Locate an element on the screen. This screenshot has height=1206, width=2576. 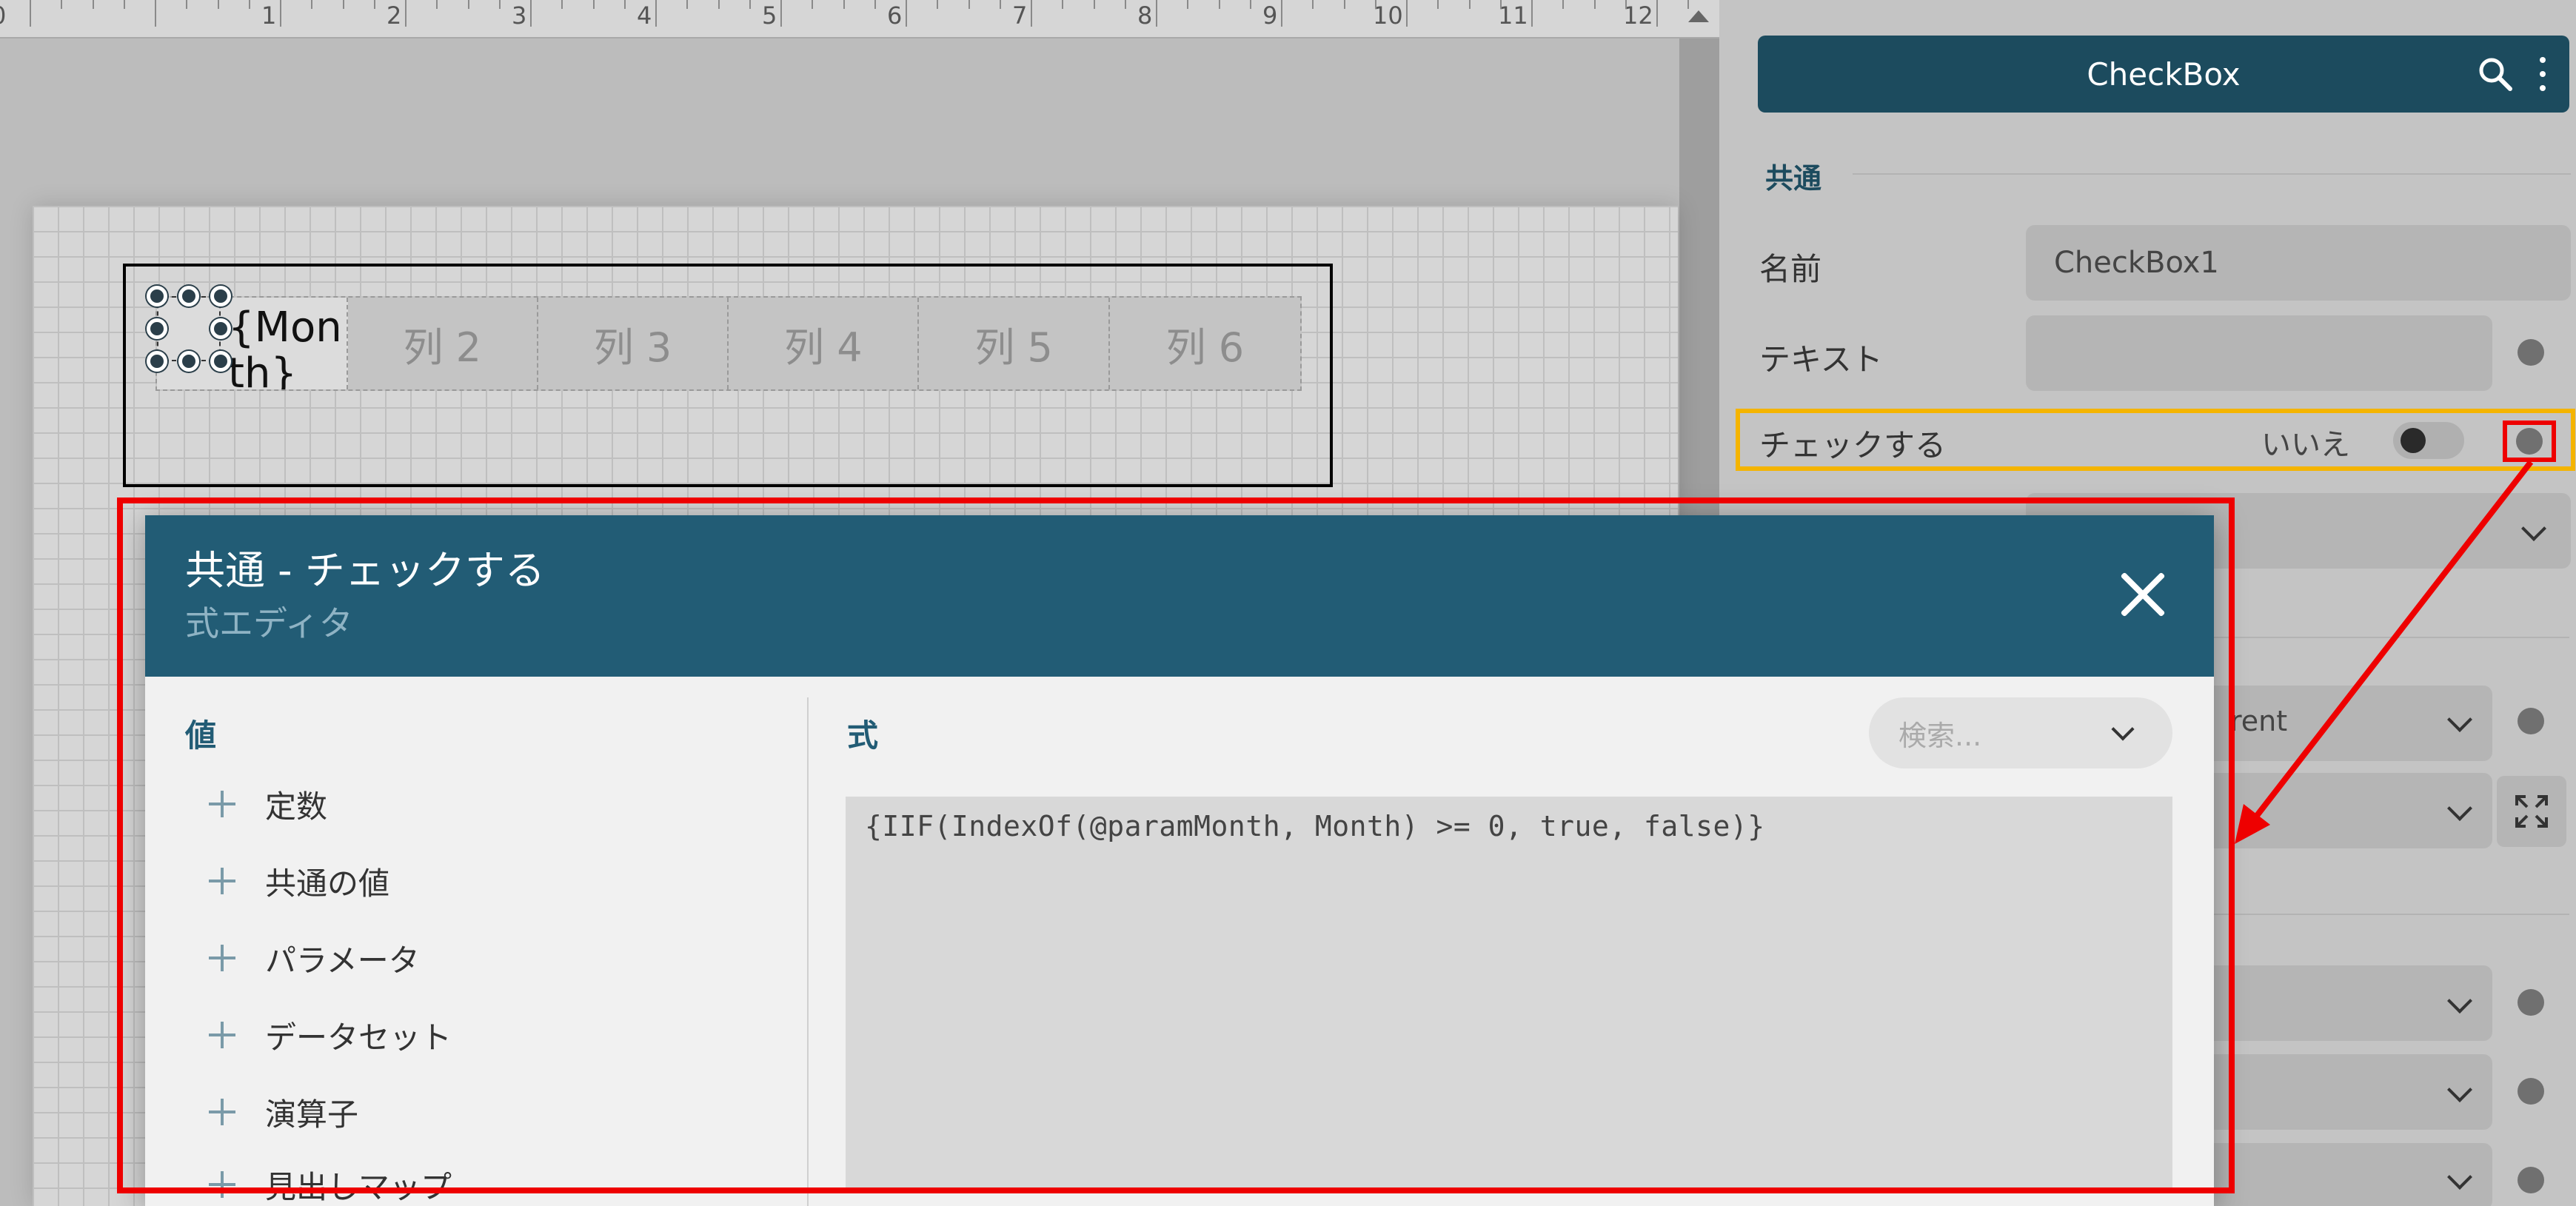
ruler-number: 11 is located at coordinates (1513, 16).